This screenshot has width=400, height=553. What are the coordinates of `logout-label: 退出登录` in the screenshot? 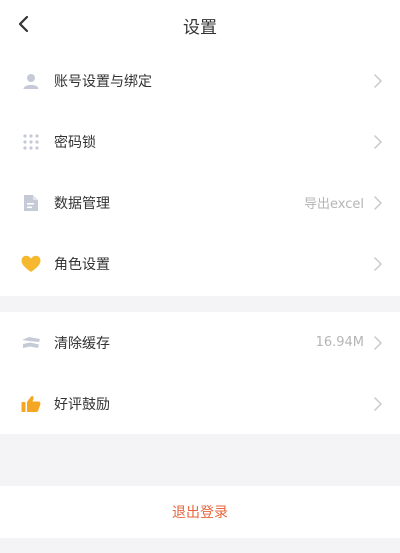 It's located at (200, 513).